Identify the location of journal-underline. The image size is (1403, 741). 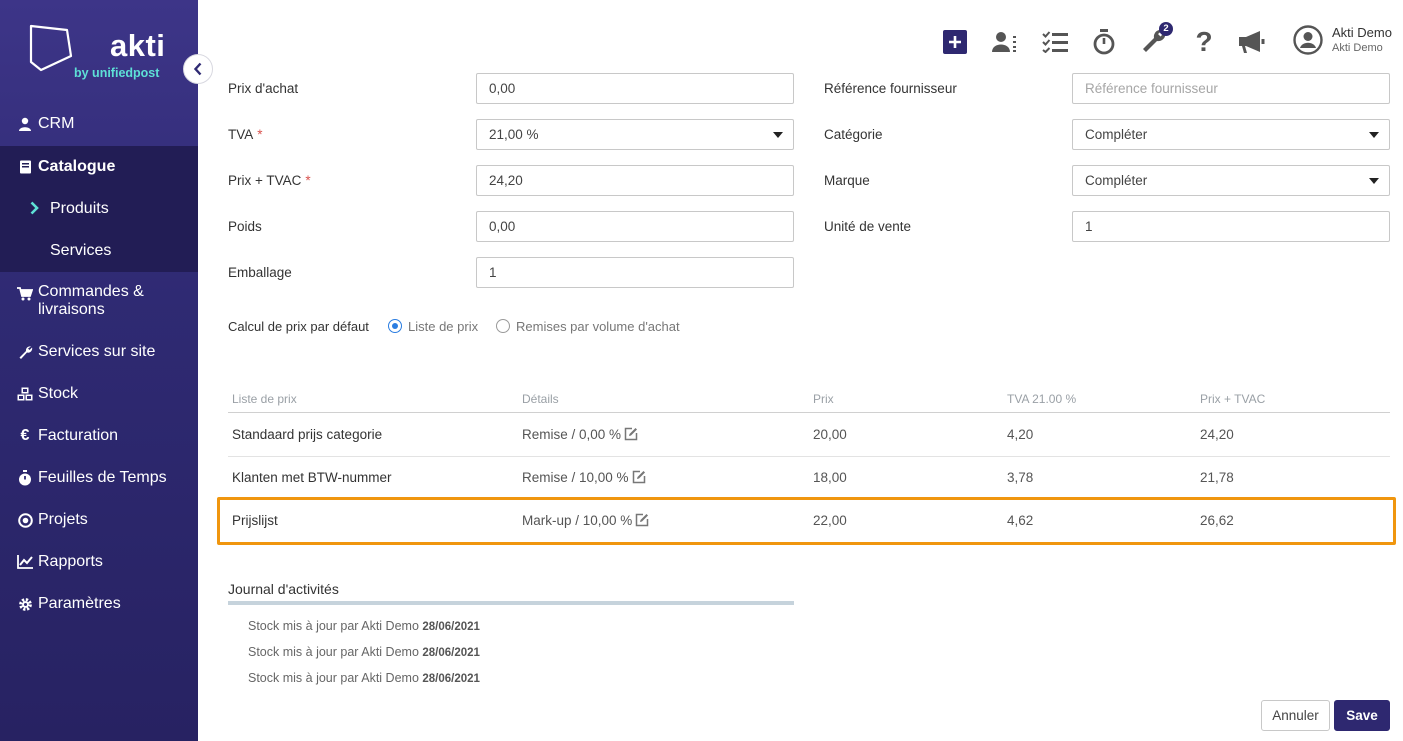
(511, 603).